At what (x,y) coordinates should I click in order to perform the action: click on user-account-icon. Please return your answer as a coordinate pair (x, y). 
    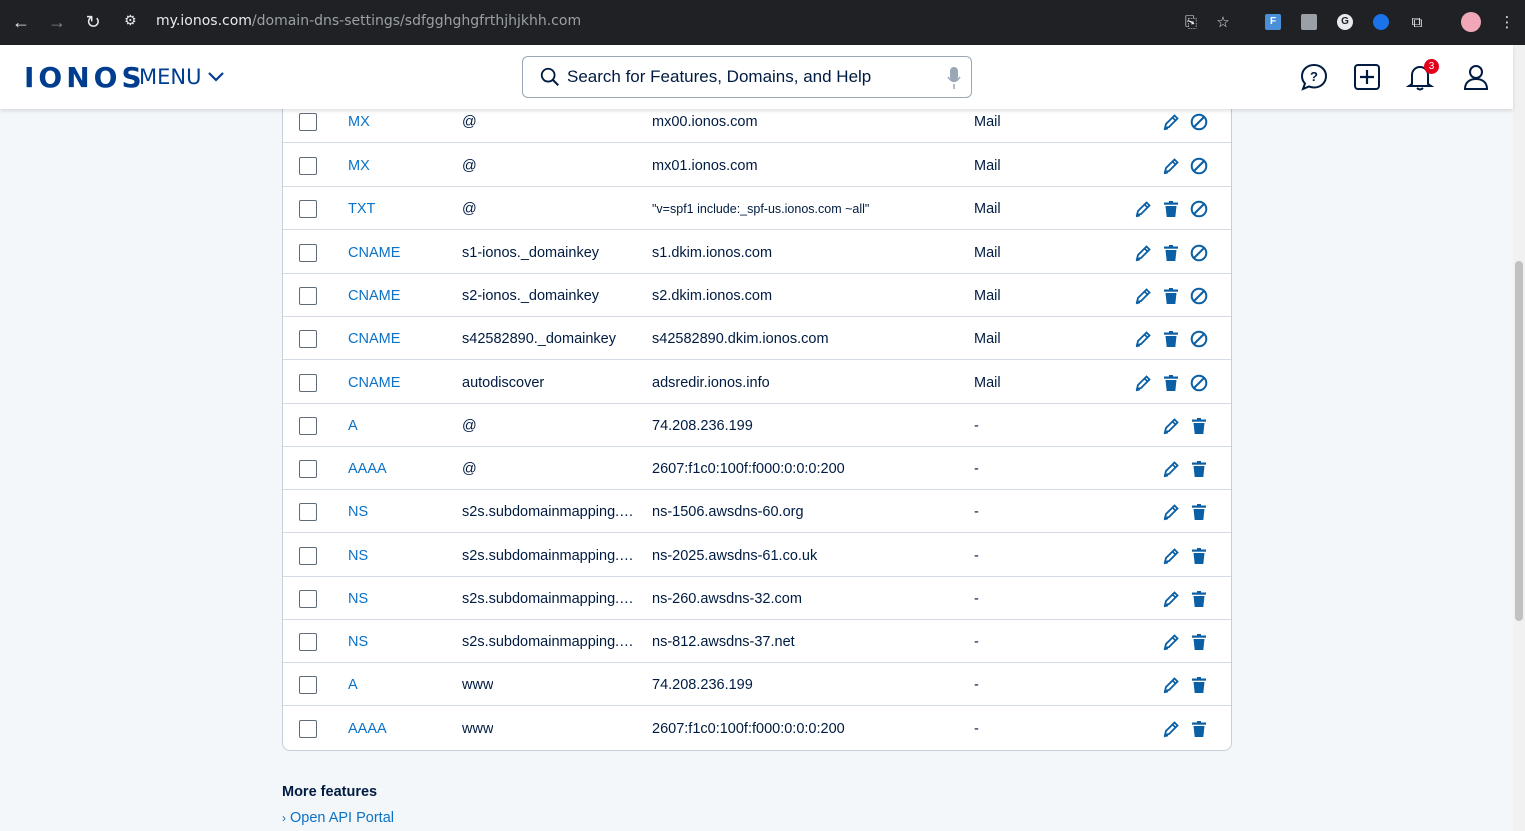
    Looking at the image, I should click on (1476, 77).